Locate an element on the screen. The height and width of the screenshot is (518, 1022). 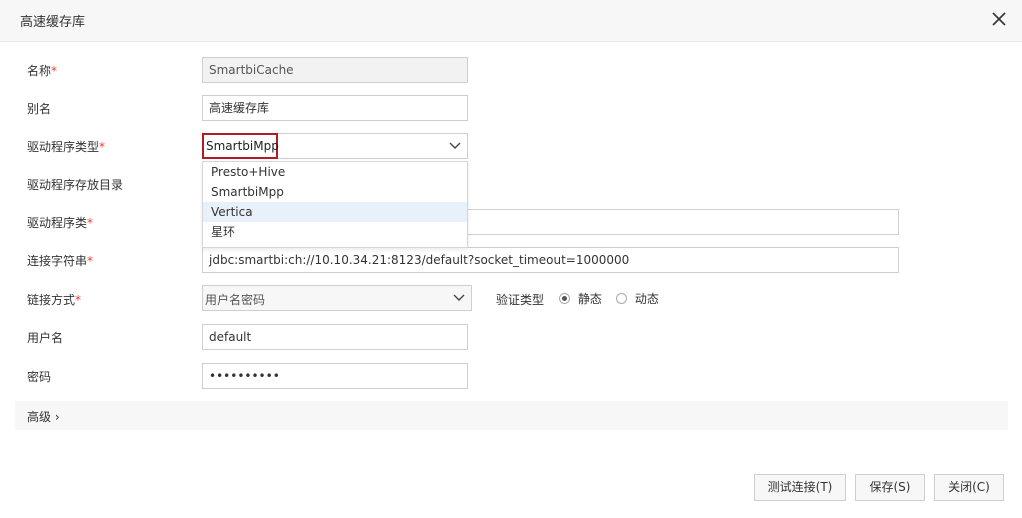
name-field: SmartbiCache is located at coordinates (335, 70).